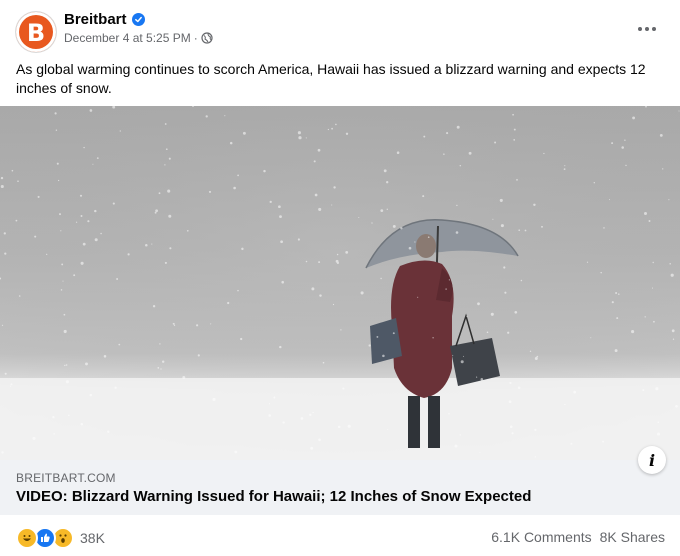  I want to click on engagement-stats: 6.1K Comments 8K Shares, so click(578, 537).